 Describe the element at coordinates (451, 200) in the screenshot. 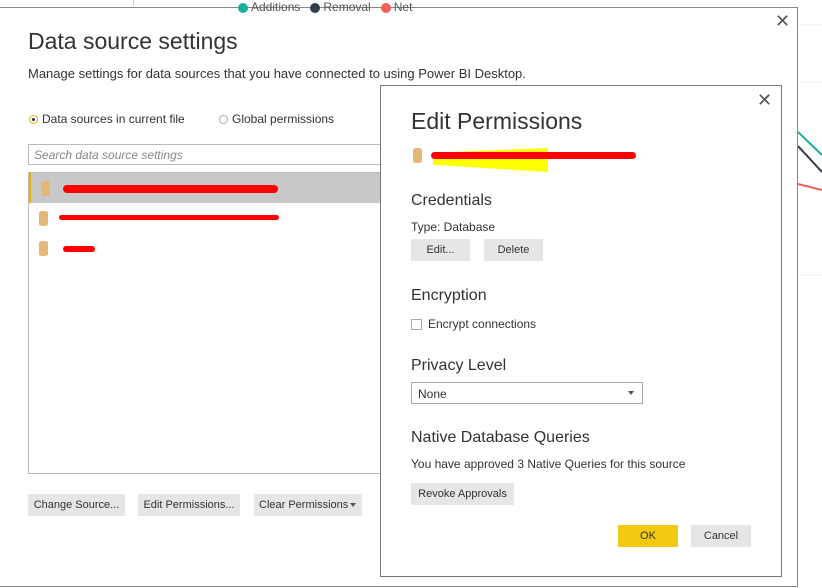

I see `credentials-heading: Credentials` at that location.